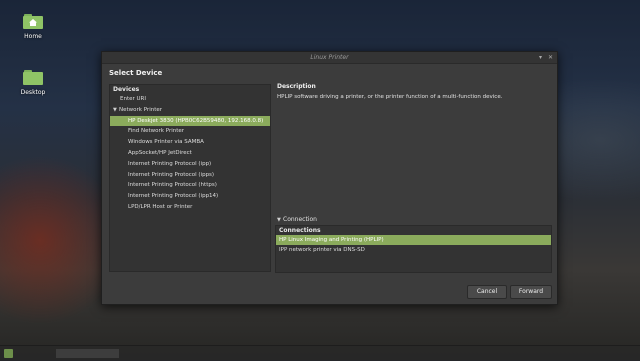  I want to click on device-item-appsocket: AppSocket/HP JetDirect, so click(190, 153).